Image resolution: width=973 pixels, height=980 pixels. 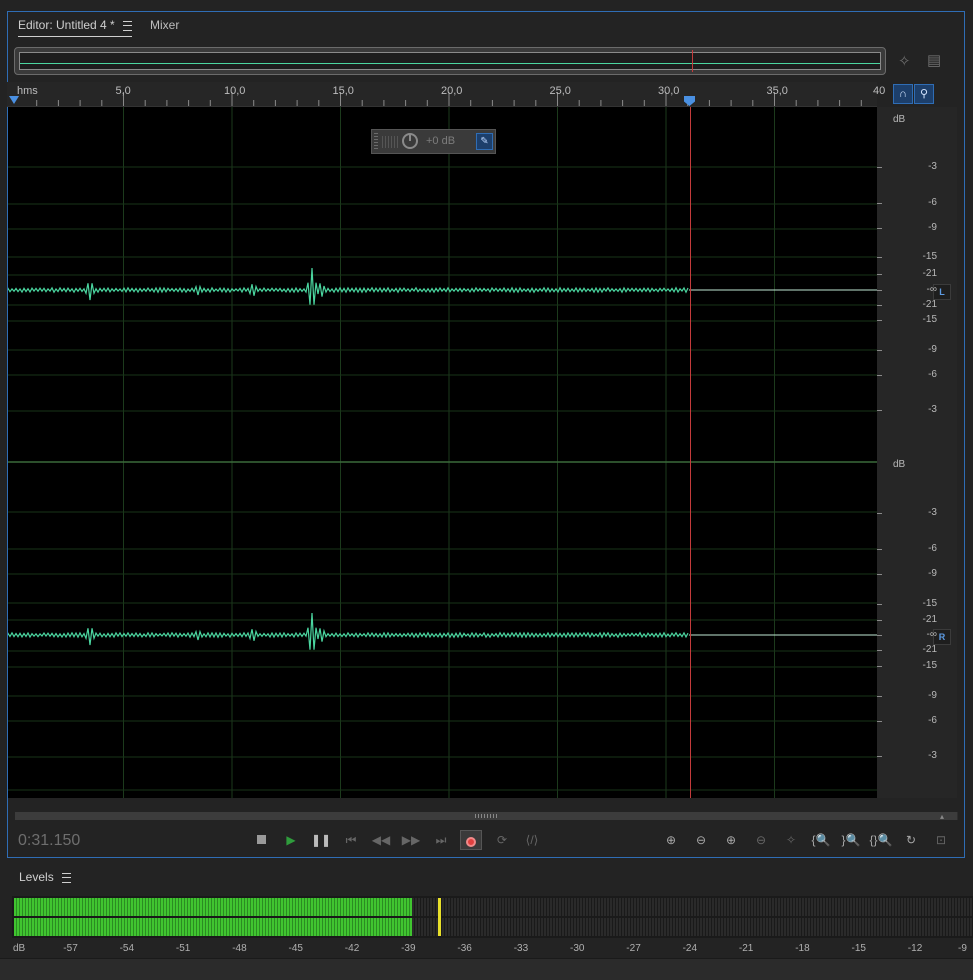 I want to click on hud-grip-icon, so click(x=376, y=141).